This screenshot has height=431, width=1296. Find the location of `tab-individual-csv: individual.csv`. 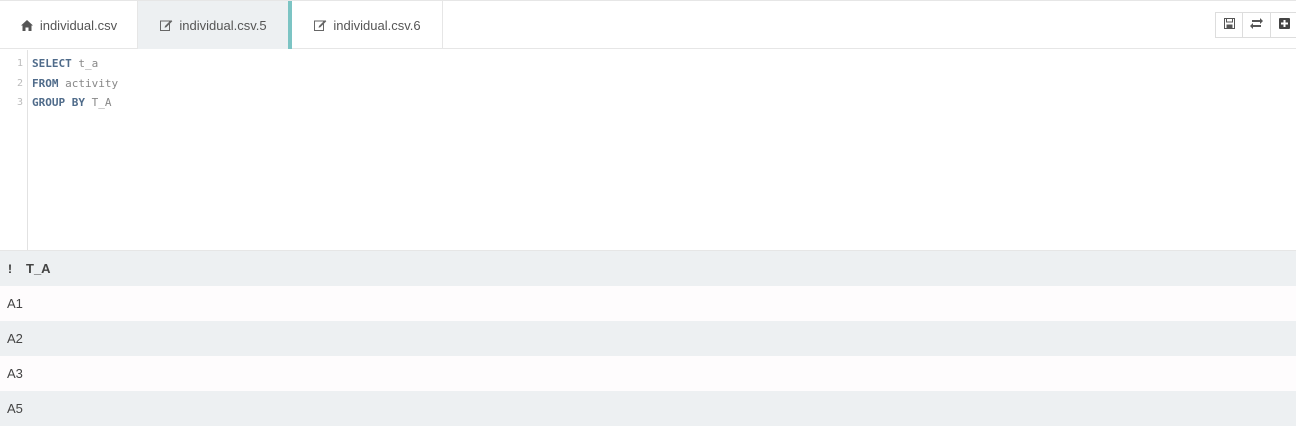

tab-individual-csv: individual.csv is located at coordinates (69, 25).